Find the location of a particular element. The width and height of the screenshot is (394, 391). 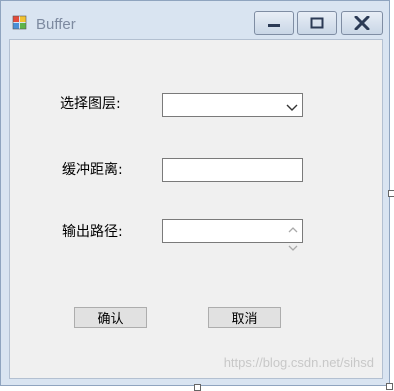

distance-label: 缓冲距离: is located at coordinates (92, 170).